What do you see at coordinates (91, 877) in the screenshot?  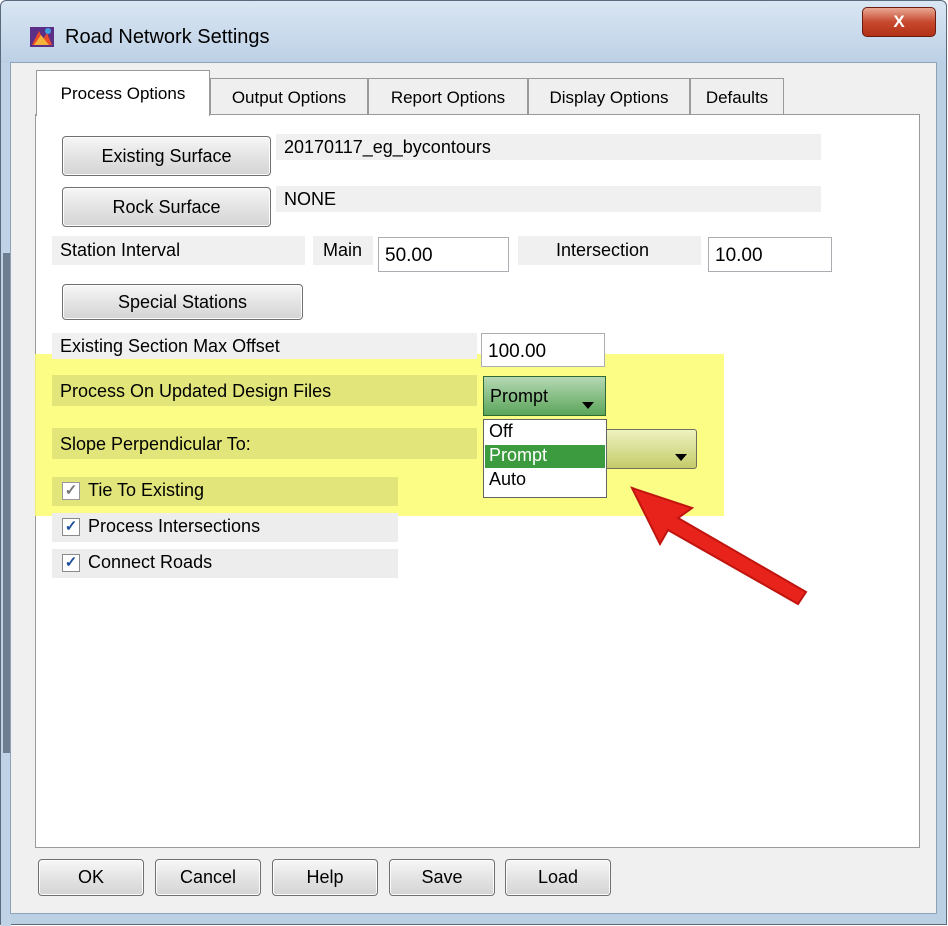 I see `ok-button: OK` at bounding box center [91, 877].